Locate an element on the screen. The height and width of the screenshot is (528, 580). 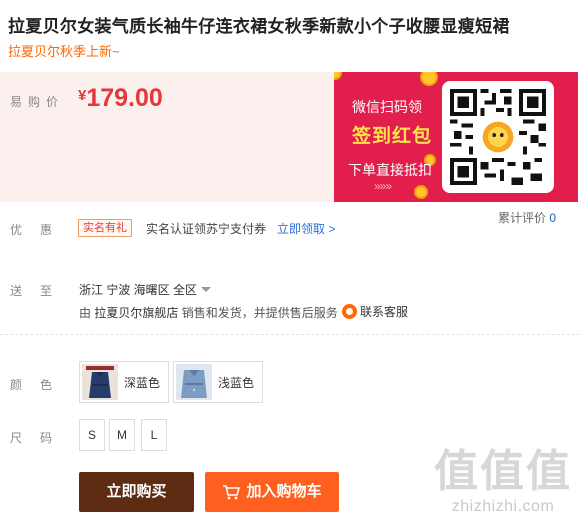
price-label: 易购价 is located at coordinates (37, 102).